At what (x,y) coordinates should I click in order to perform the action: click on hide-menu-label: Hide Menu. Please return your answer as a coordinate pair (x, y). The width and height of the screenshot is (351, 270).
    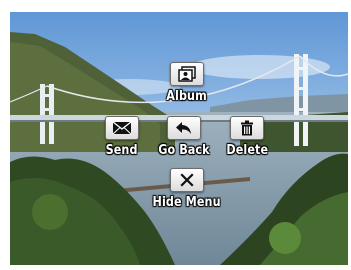
    Looking at the image, I should click on (186, 202).